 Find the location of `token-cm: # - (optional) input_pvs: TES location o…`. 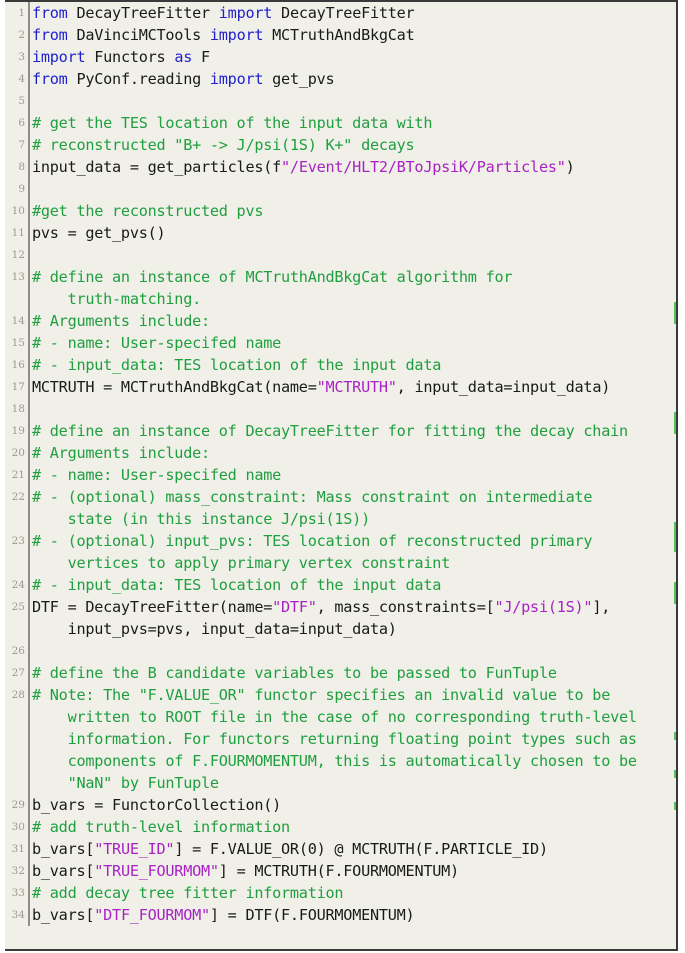

token-cm: # - (optional) input_pvs: TES location o… is located at coordinates (312, 541).